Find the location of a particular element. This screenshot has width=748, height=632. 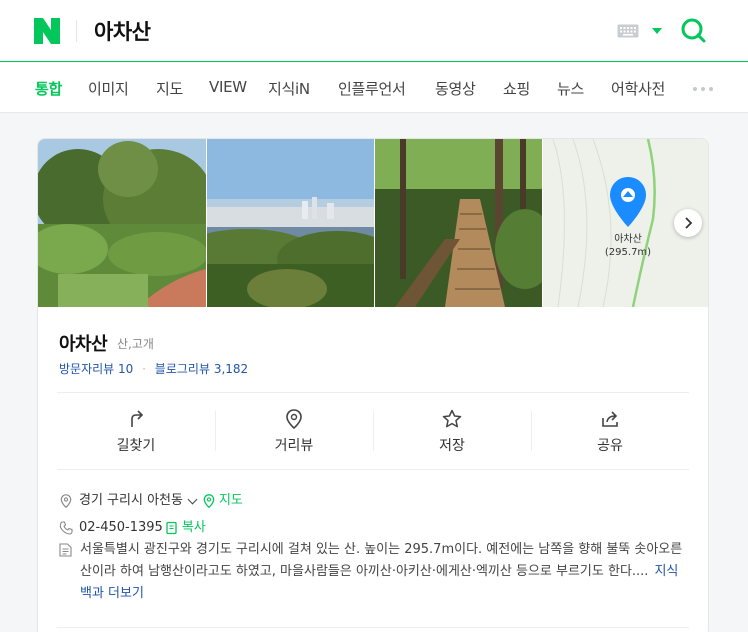

tab-news: 뉴스 is located at coordinates (570, 88).